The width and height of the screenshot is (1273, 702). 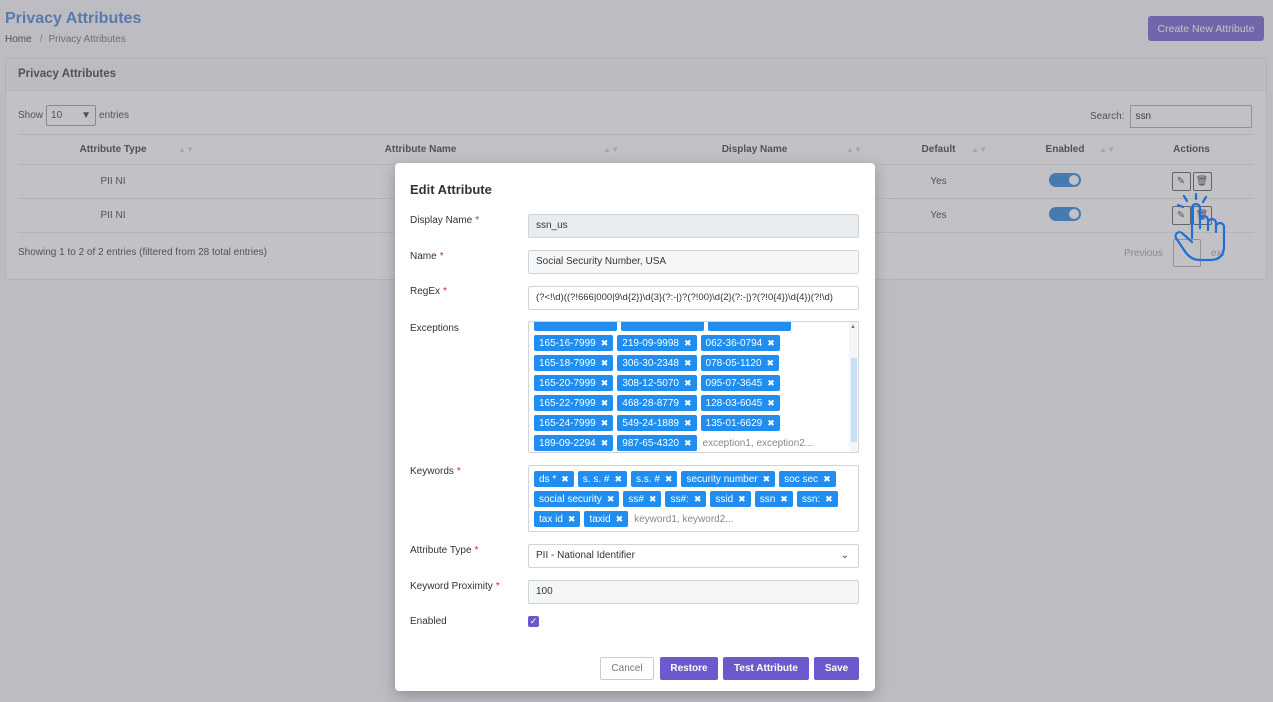 I want to click on exception-tag-label: 468-28-8779, so click(x=650, y=403).